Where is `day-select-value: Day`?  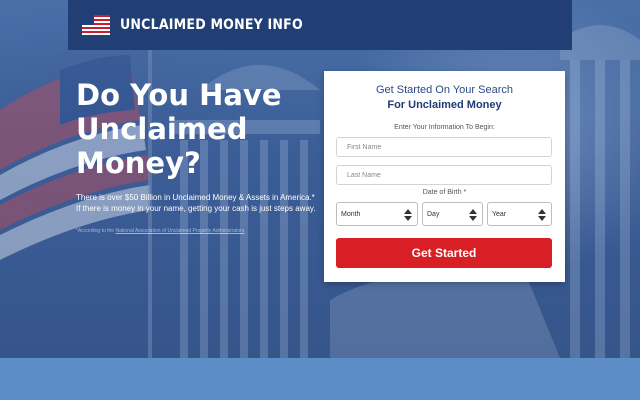 day-select-value: Day is located at coordinates (433, 214).